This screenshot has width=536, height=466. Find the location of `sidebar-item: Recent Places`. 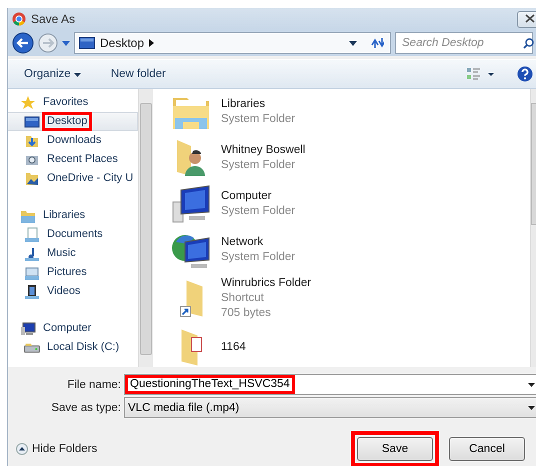

sidebar-item: Recent Places is located at coordinates (73, 159).